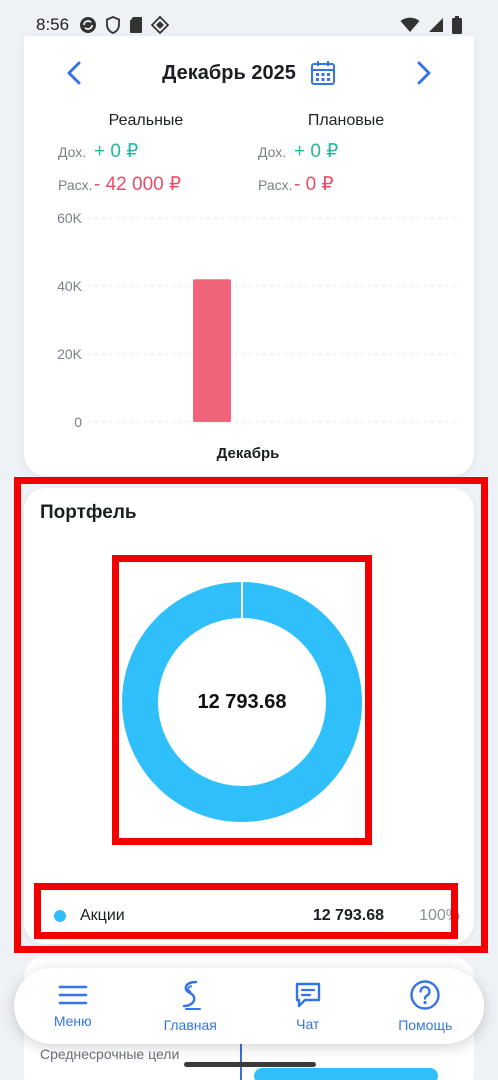 Image resolution: width=498 pixels, height=1080 pixels. Describe the element at coordinates (346, 1074) in the screenshot. I see `goals-progress` at that location.